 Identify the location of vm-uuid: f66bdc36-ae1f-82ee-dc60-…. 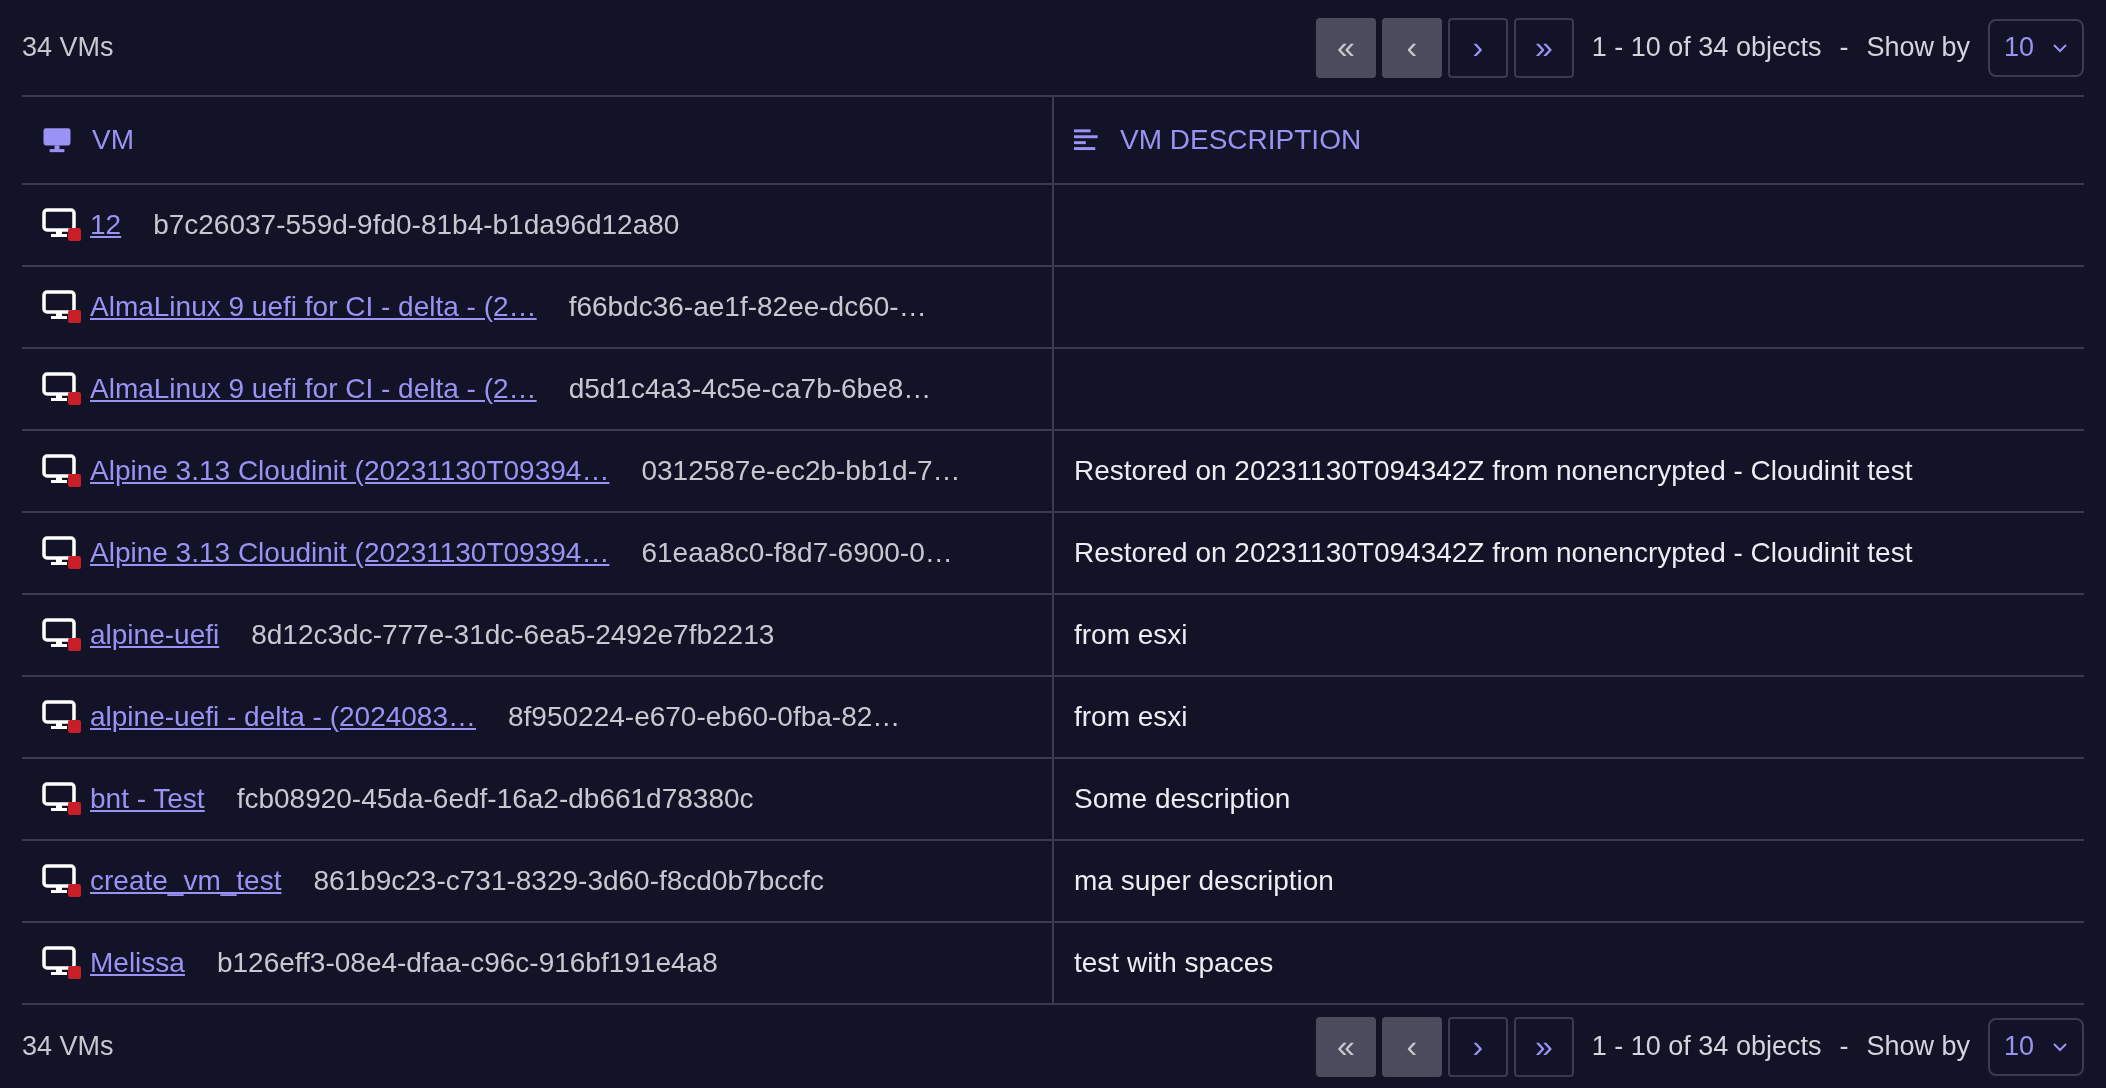
(747, 307).